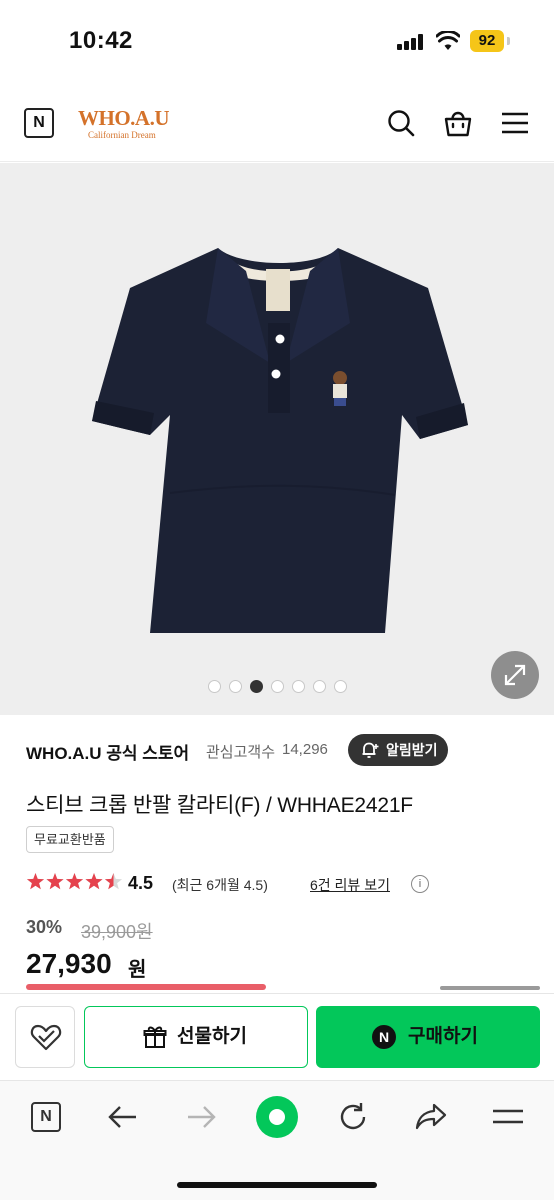 Image resolution: width=554 pixels, height=1200 pixels. I want to click on expand-image-button, so click(515, 675).